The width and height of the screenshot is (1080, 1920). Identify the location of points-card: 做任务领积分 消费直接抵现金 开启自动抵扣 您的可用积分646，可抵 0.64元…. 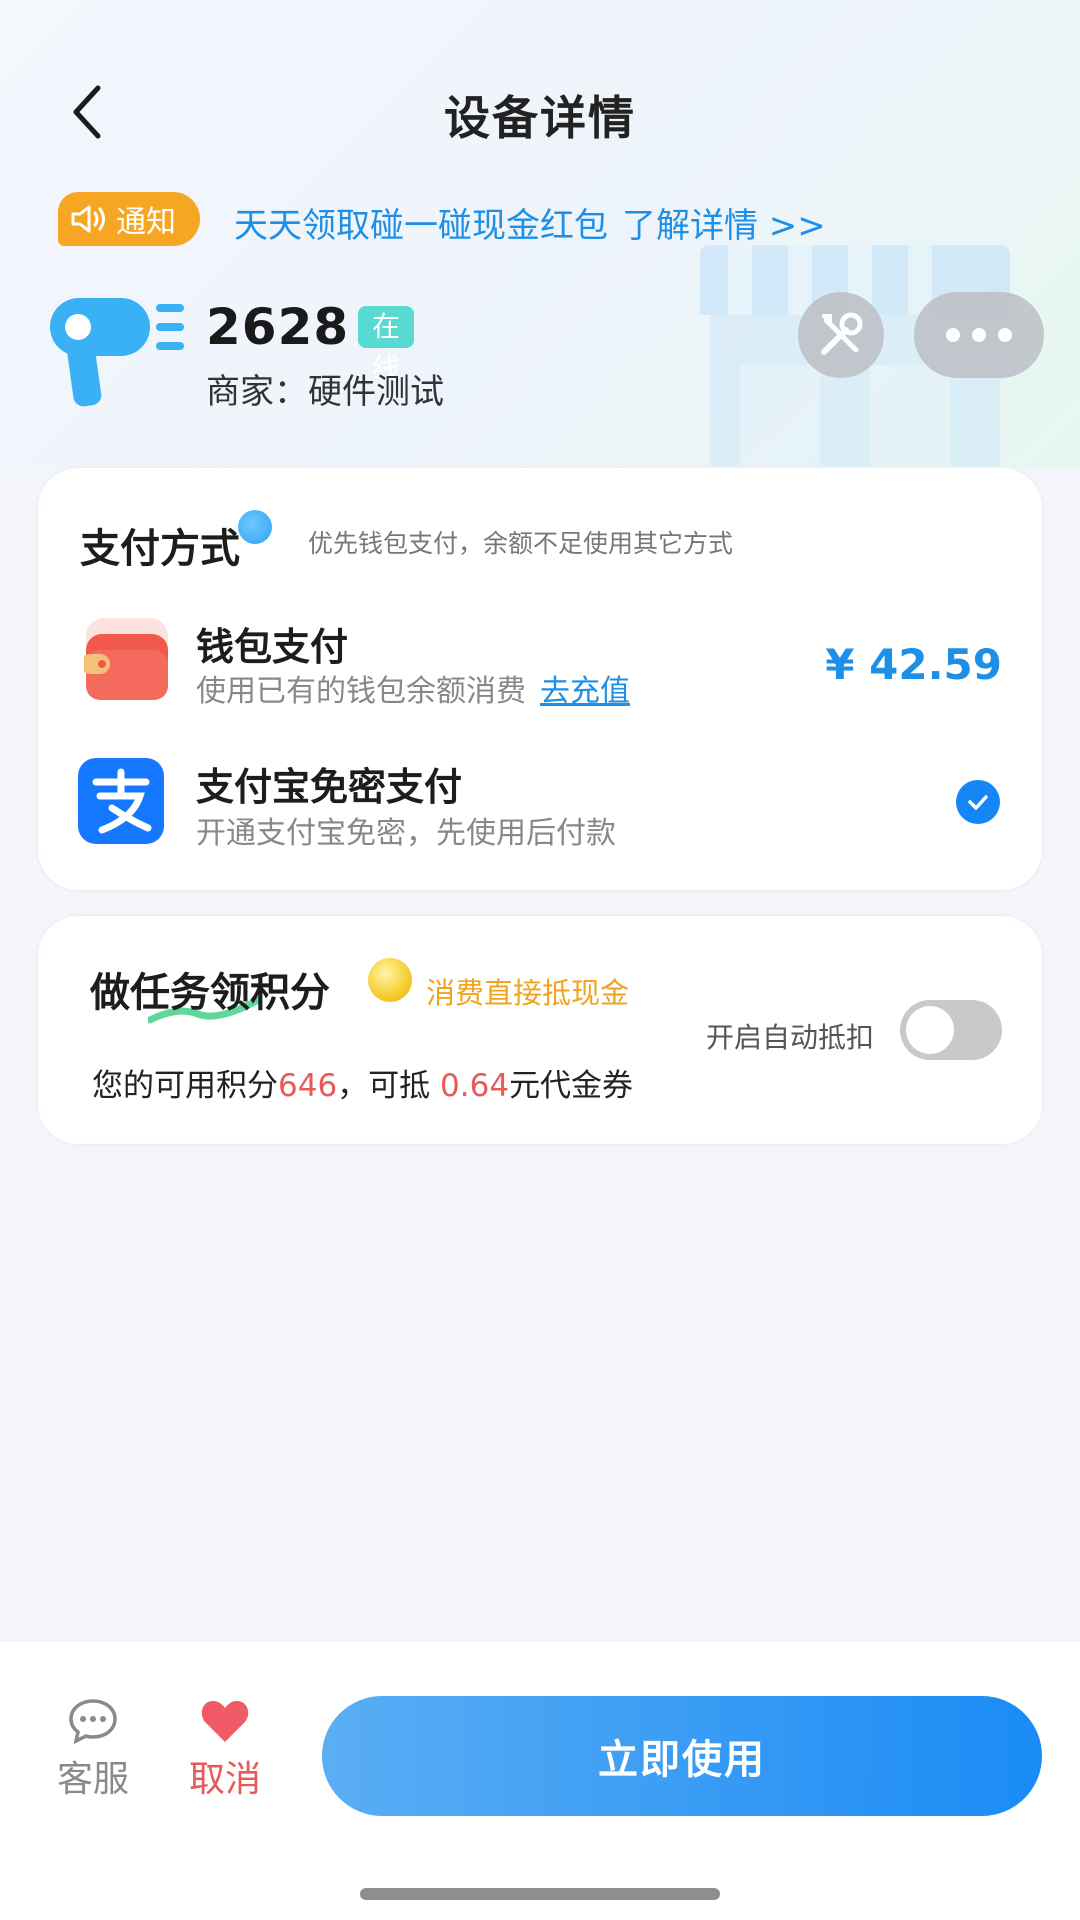
(540, 1030).